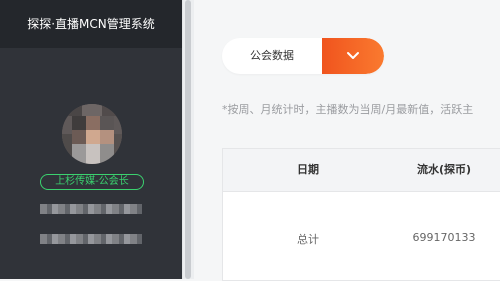  What do you see at coordinates (308, 169) in the screenshot?
I see `column-header-date: 日期` at bounding box center [308, 169].